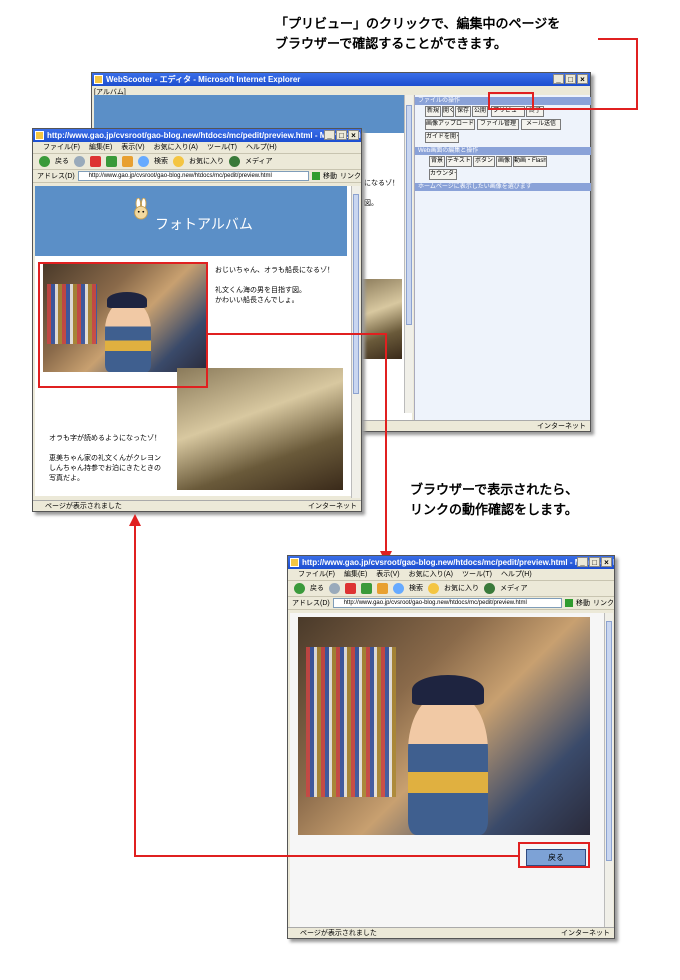  What do you see at coordinates (463, 111) in the screenshot?
I see `save-button: 保存` at bounding box center [463, 111].